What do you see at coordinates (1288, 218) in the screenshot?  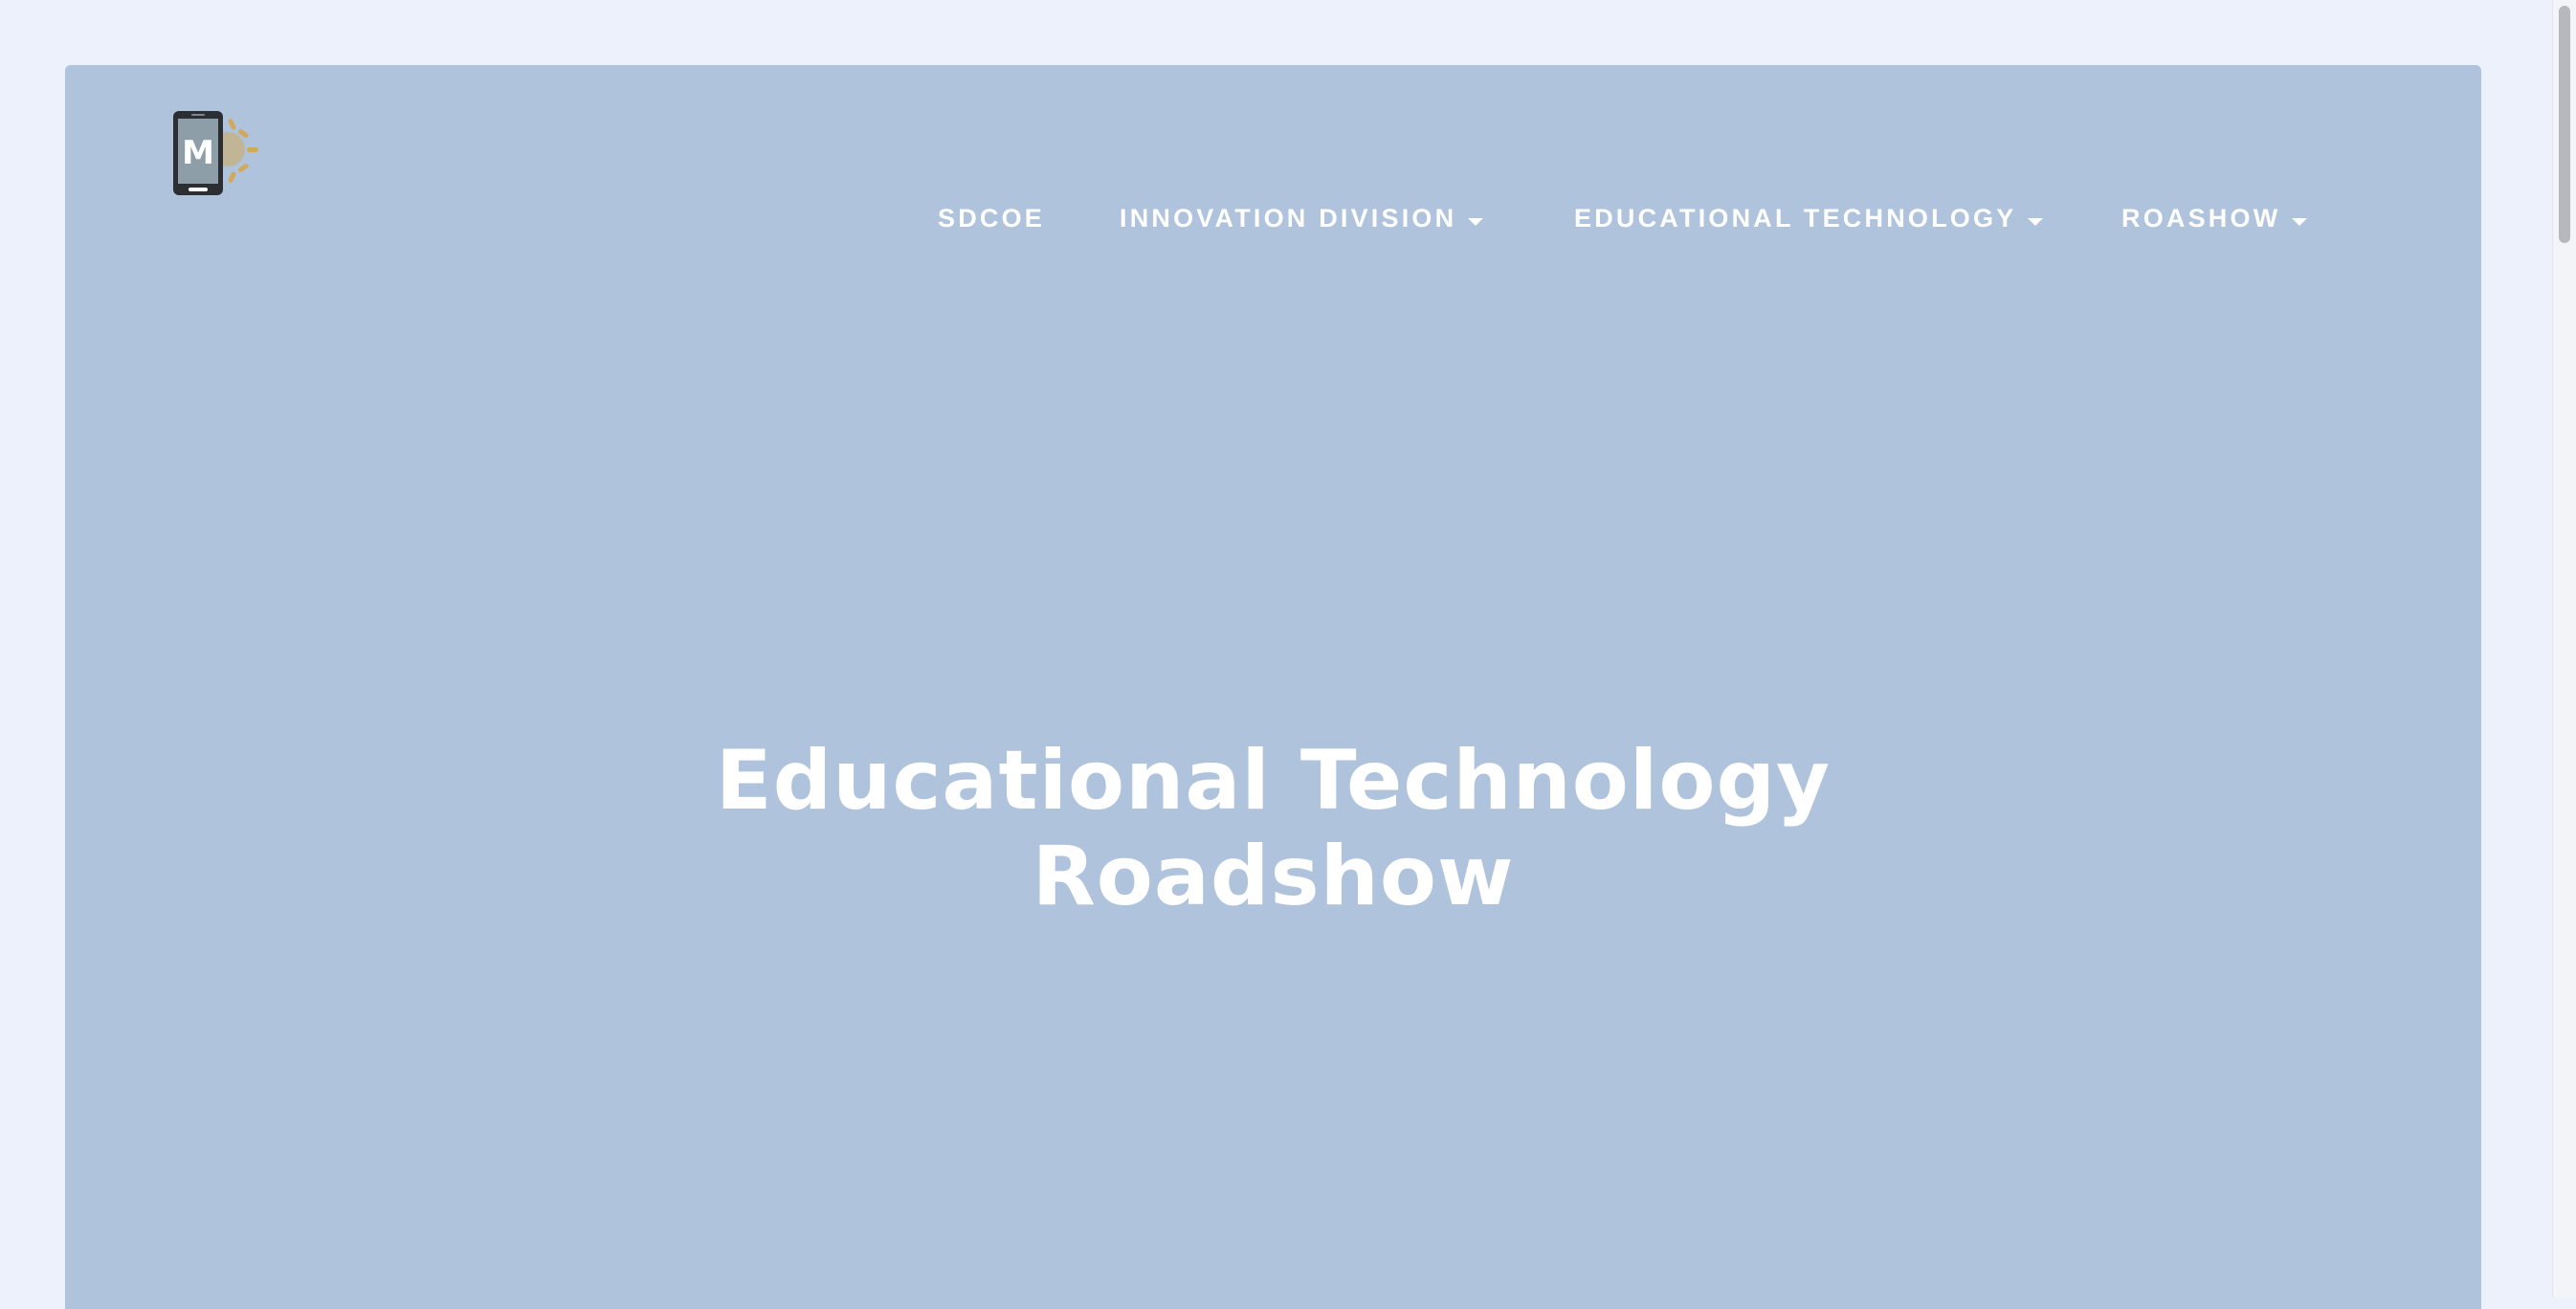 I see `nav-item-label: INNOVATION DIVISION` at bounding box center [1288, 218].